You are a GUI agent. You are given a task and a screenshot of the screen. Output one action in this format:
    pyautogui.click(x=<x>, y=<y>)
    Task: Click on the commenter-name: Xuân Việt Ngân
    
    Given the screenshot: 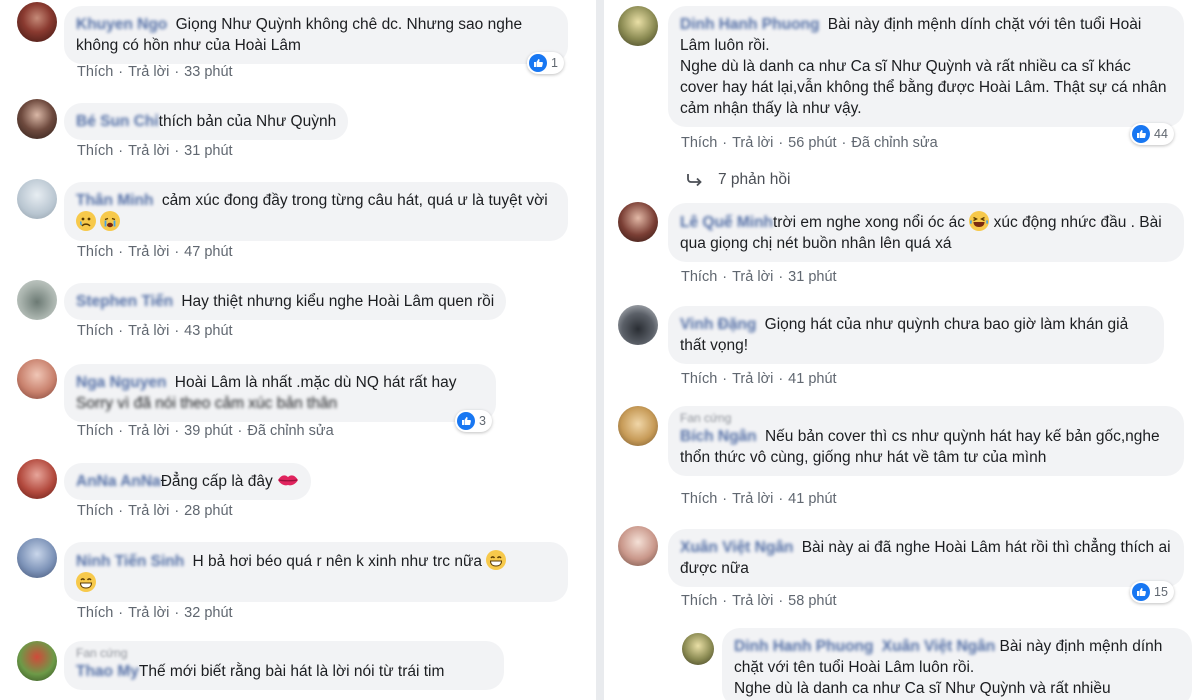 What is the action you would take?
    pyautogui.click(x=736, y=547)
    